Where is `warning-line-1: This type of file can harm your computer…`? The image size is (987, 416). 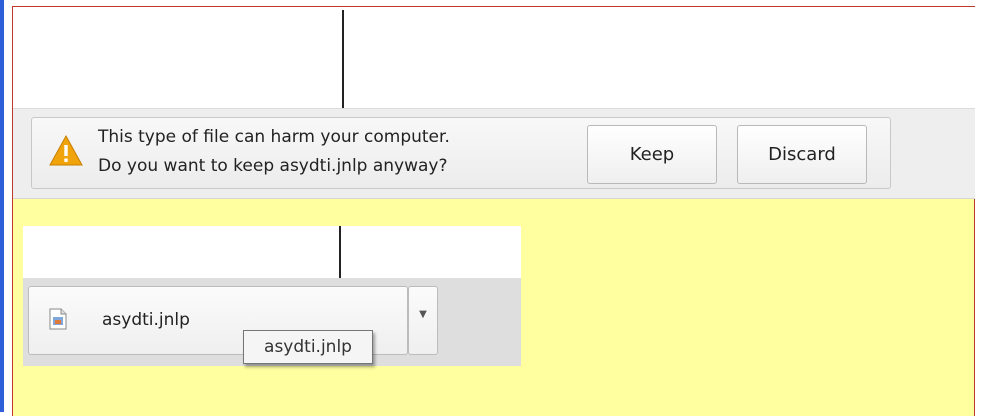 warning-line-1: This type of file can harm your computer… is located at coordinates (274, 137).